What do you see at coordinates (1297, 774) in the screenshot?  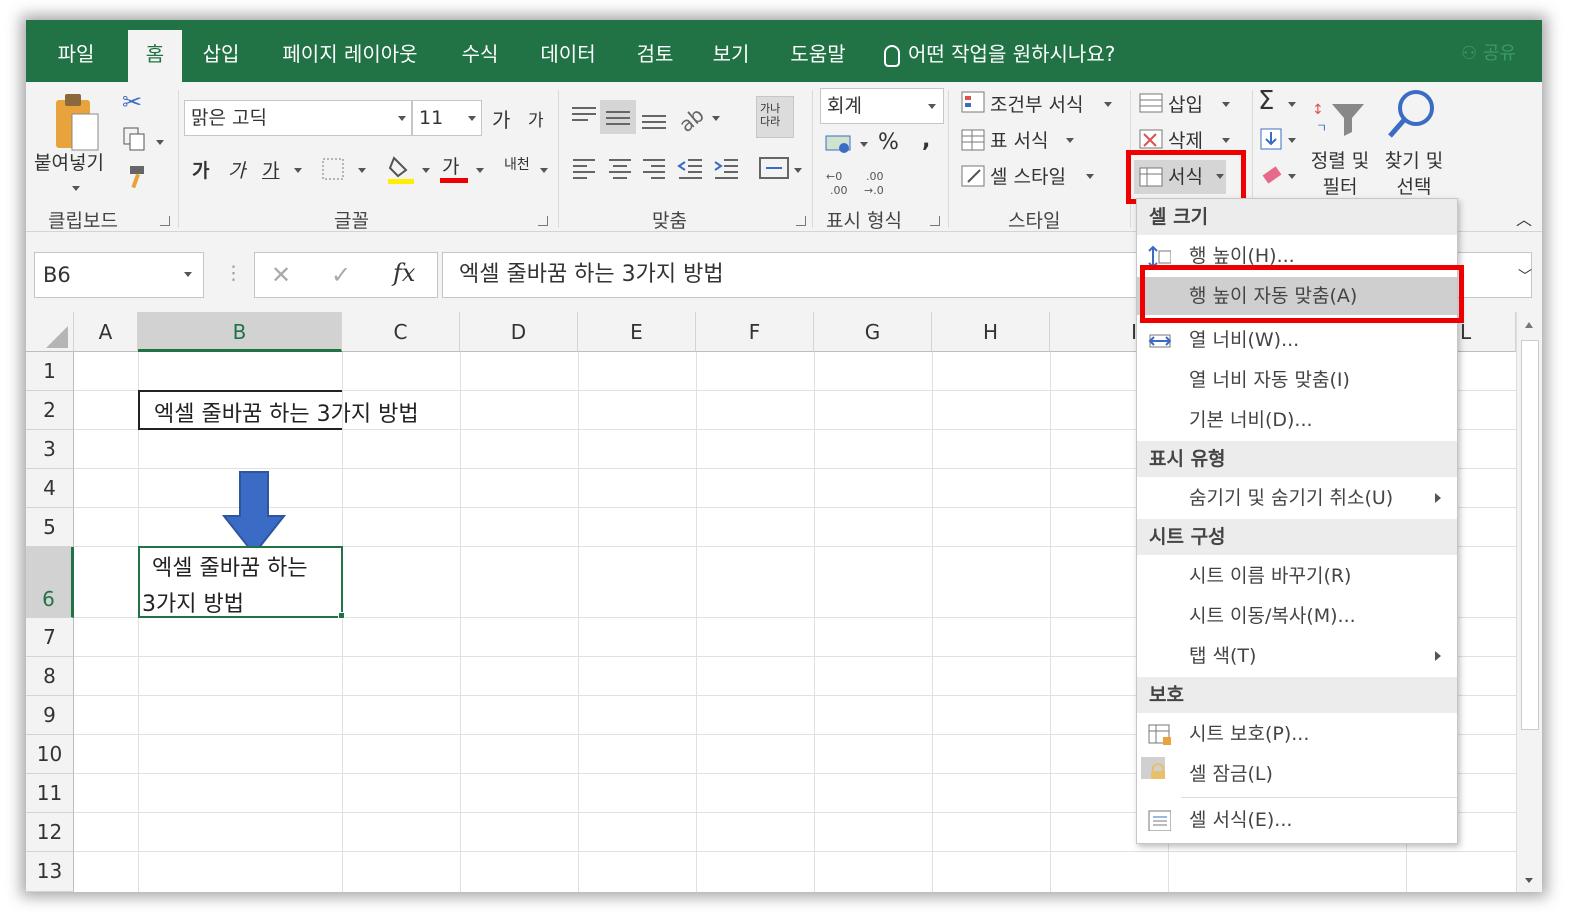 I see `menu-lock-cell: 셀 잠금(L)` at bounding box center [1297, 774].